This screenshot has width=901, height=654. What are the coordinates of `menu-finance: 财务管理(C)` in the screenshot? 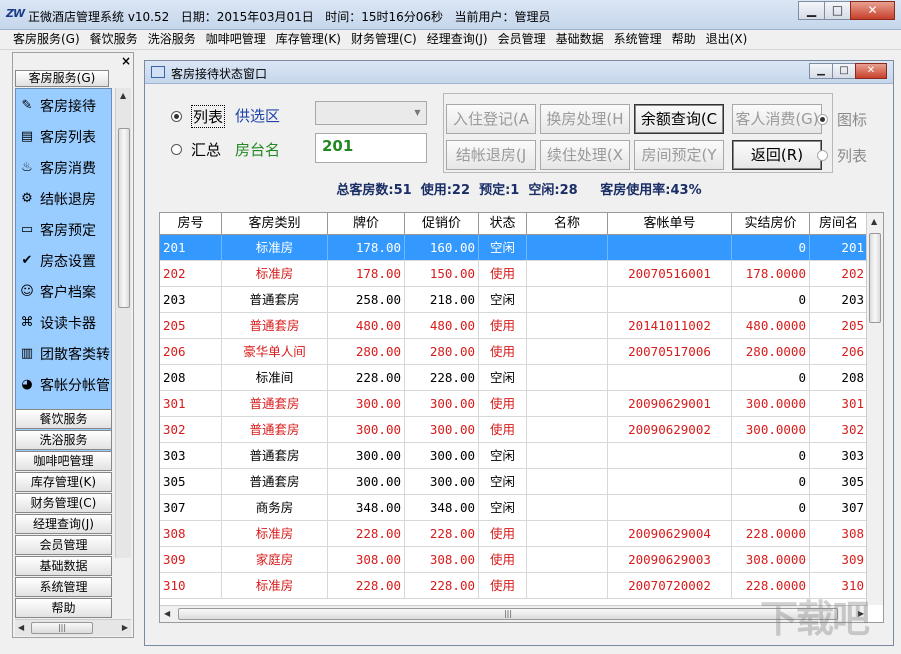 It's located at (384, 39).